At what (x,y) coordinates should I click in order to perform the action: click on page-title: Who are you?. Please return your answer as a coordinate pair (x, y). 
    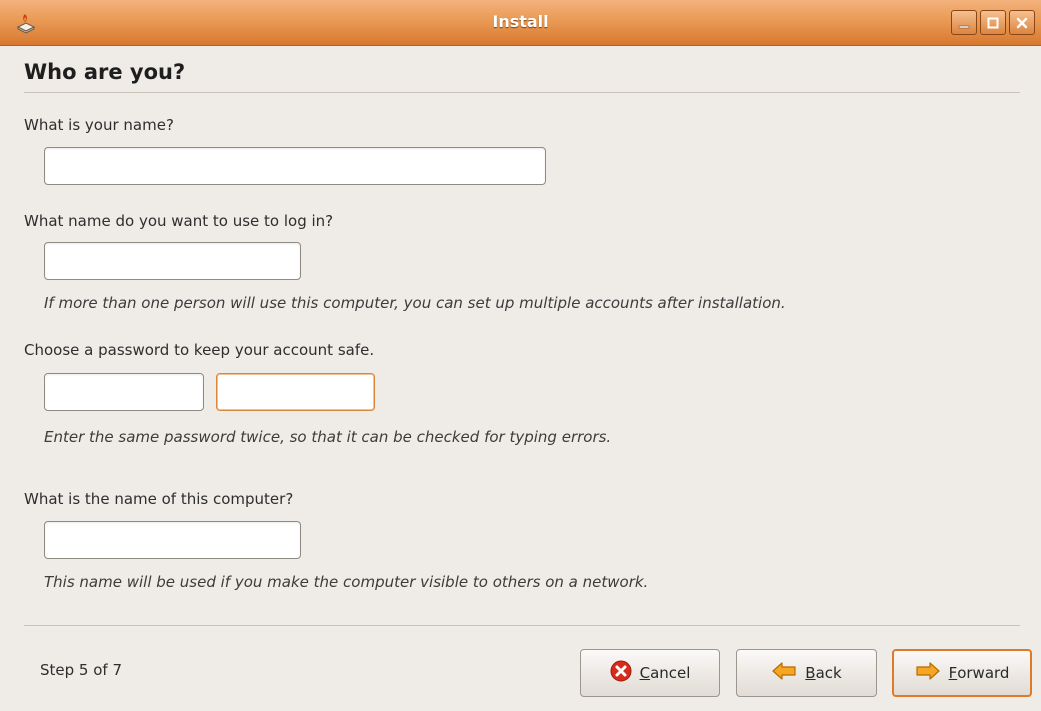
    Looking at the image, I should click on (105, 72).